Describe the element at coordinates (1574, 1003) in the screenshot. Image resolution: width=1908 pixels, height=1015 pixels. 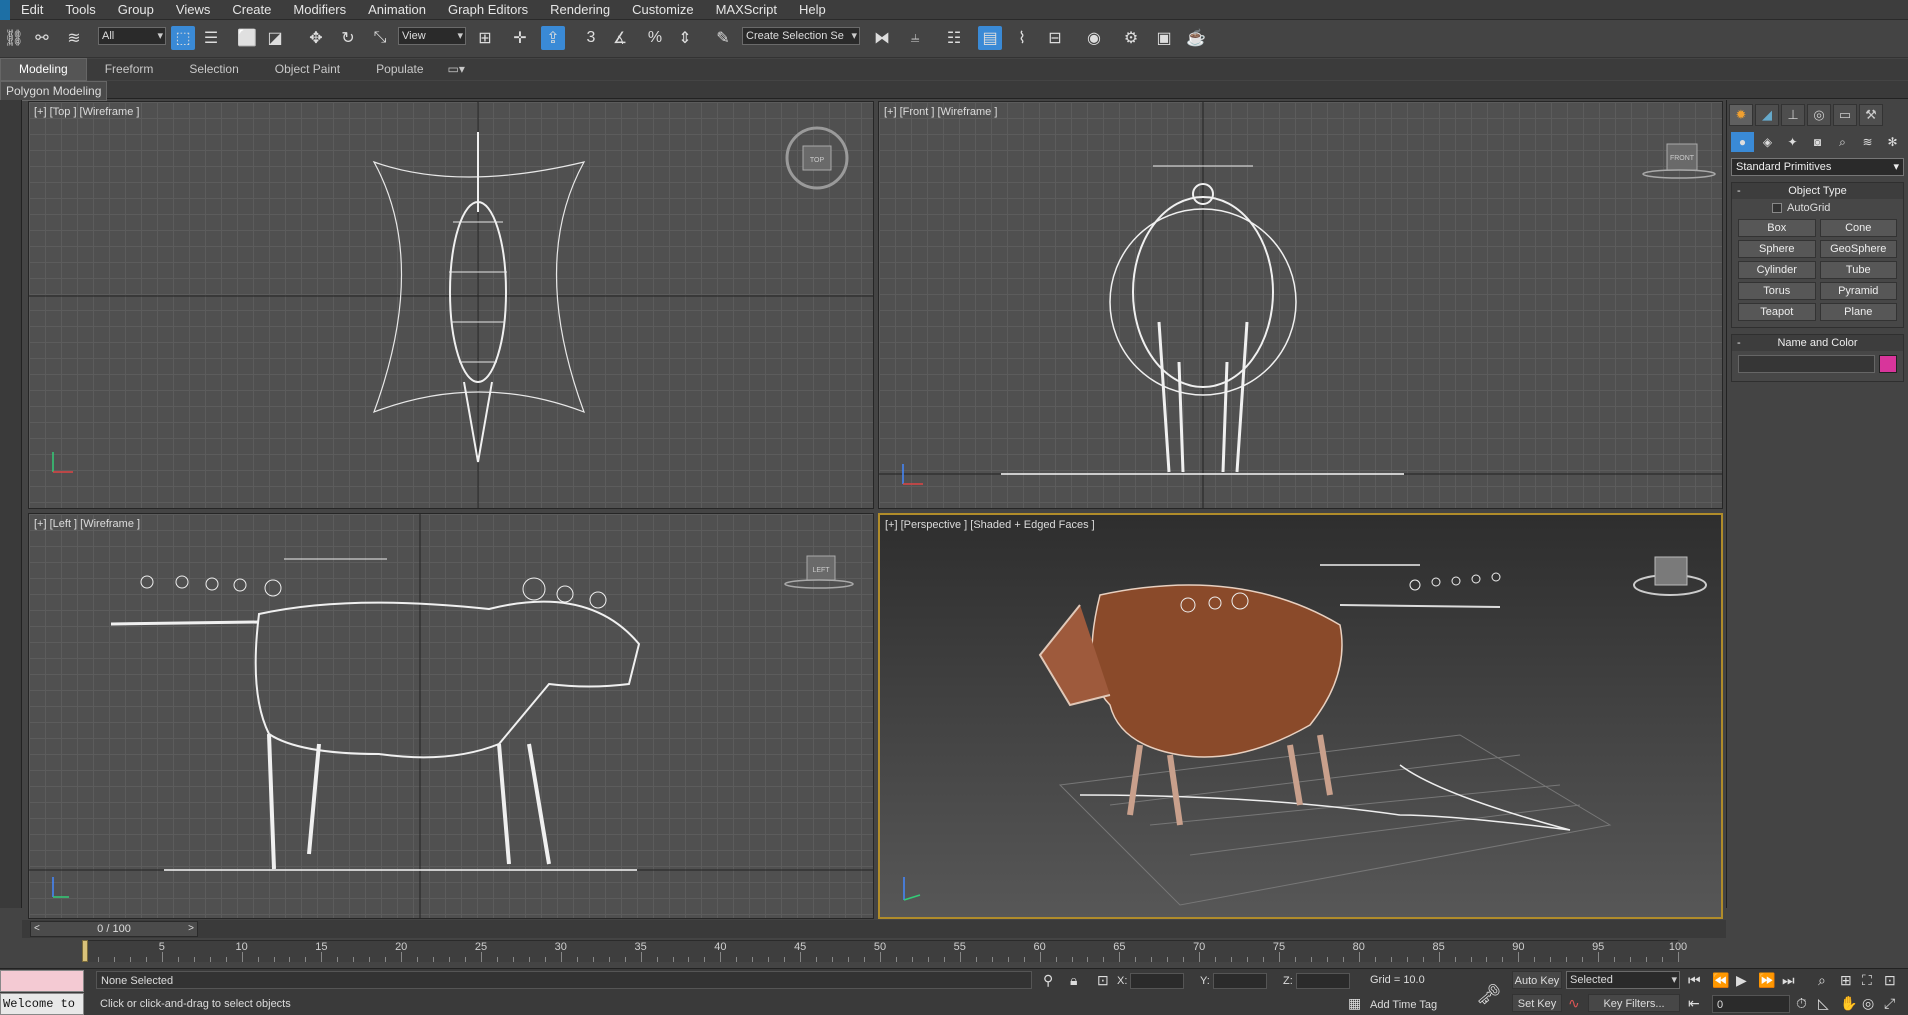
I see `key-curve-icon: ∿` at that location.